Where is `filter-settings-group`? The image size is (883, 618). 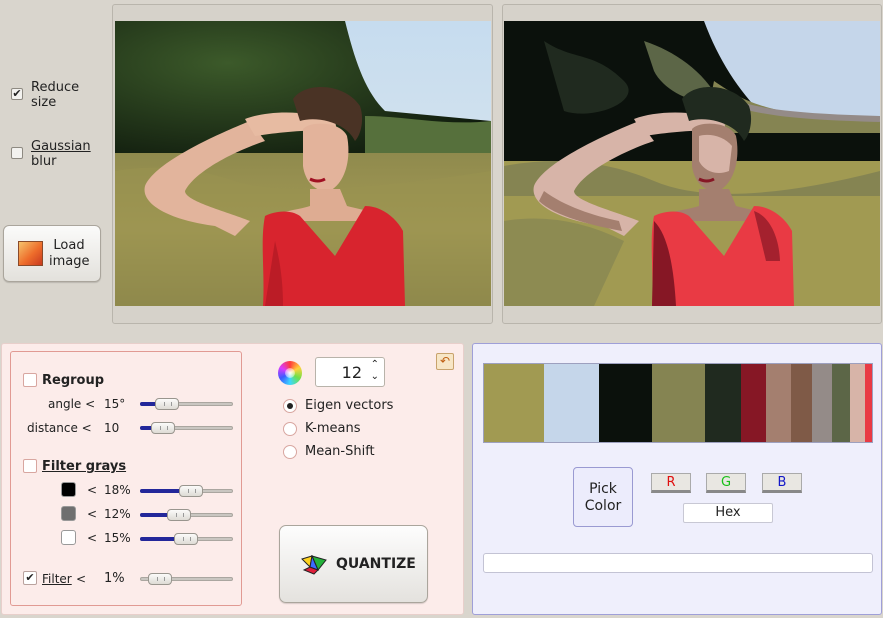
filter-settings-group is located at coordinates (126, 478).